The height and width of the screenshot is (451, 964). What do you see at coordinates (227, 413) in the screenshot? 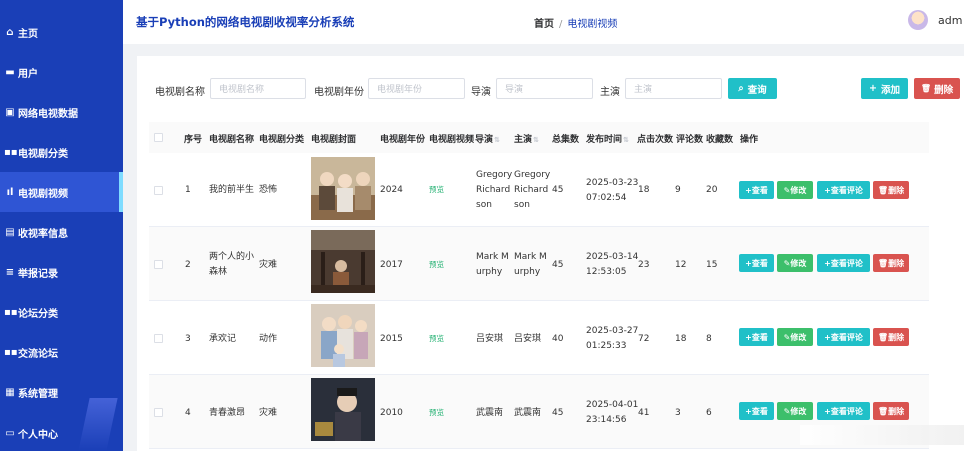
I see `cell-name: 青春激昂` at bounding box center [227, 413].